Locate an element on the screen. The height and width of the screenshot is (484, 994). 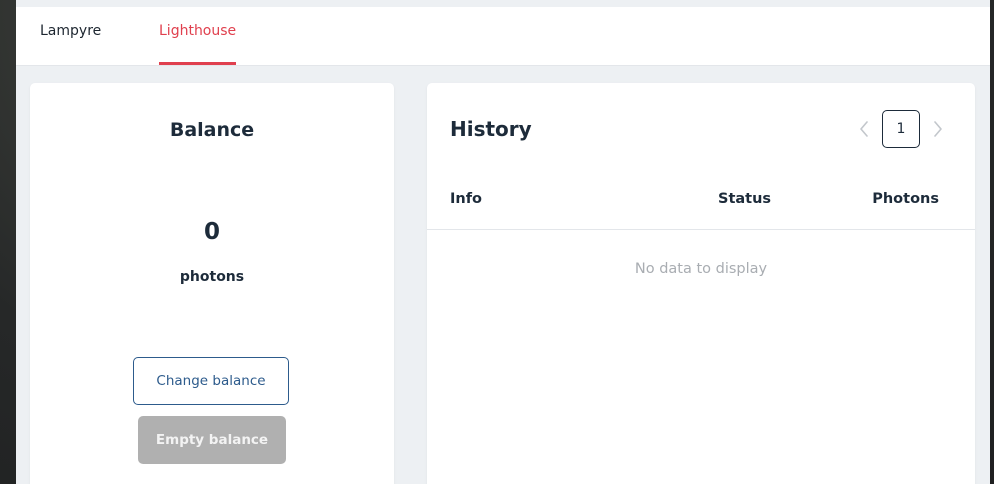
balance-value: 0 is located at coordinates (211, 232).